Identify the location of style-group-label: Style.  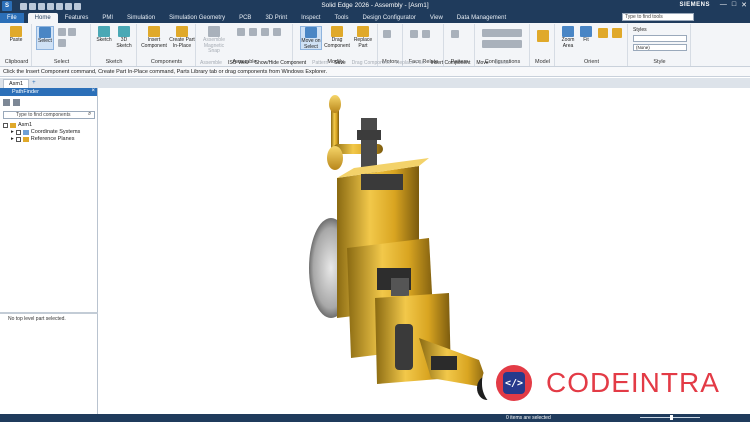
(659, 62).